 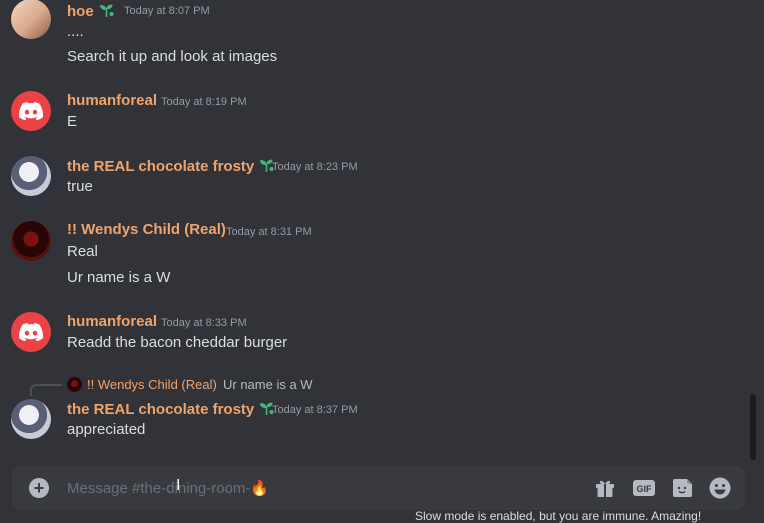 I want to click on timestamp: Today at 8:37 PM, so click(x=315, y=410).